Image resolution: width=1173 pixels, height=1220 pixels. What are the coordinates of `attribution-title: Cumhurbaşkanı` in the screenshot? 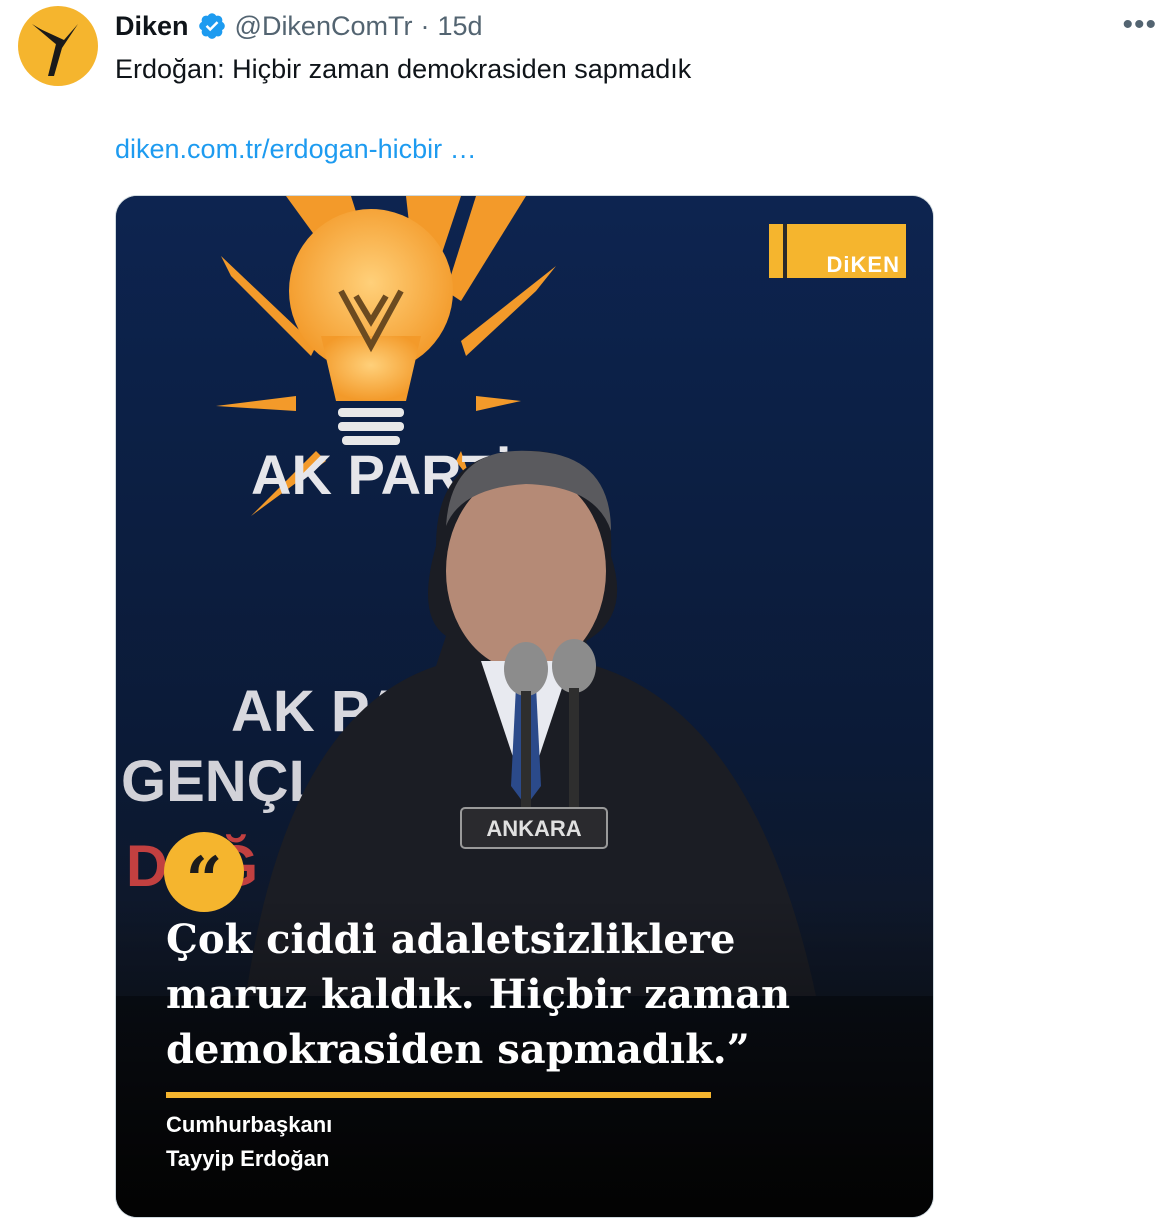 It's located at (249, 1124).